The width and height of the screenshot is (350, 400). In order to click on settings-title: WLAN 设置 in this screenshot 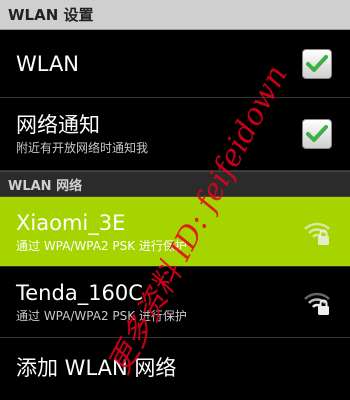, I will do `click(51, 15)`.